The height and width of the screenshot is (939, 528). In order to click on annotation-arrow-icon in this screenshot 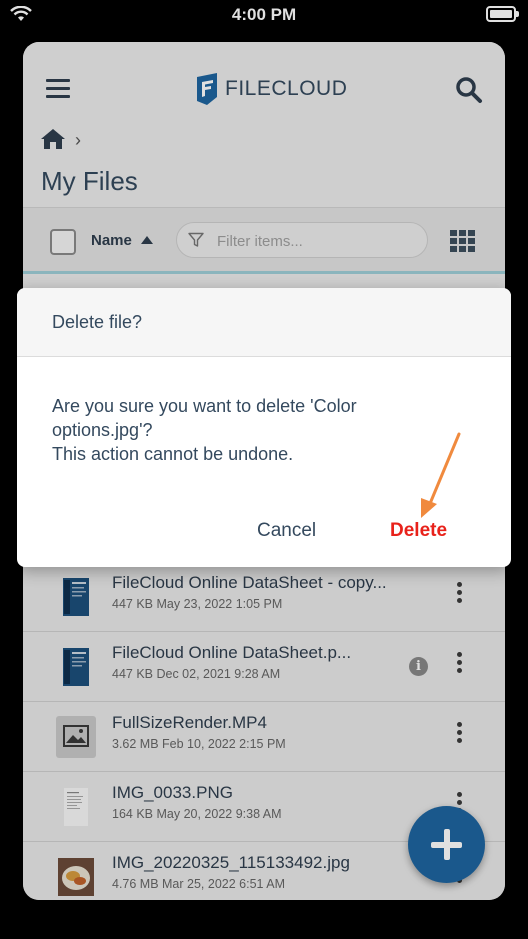, I will do `click(441, 475)`.